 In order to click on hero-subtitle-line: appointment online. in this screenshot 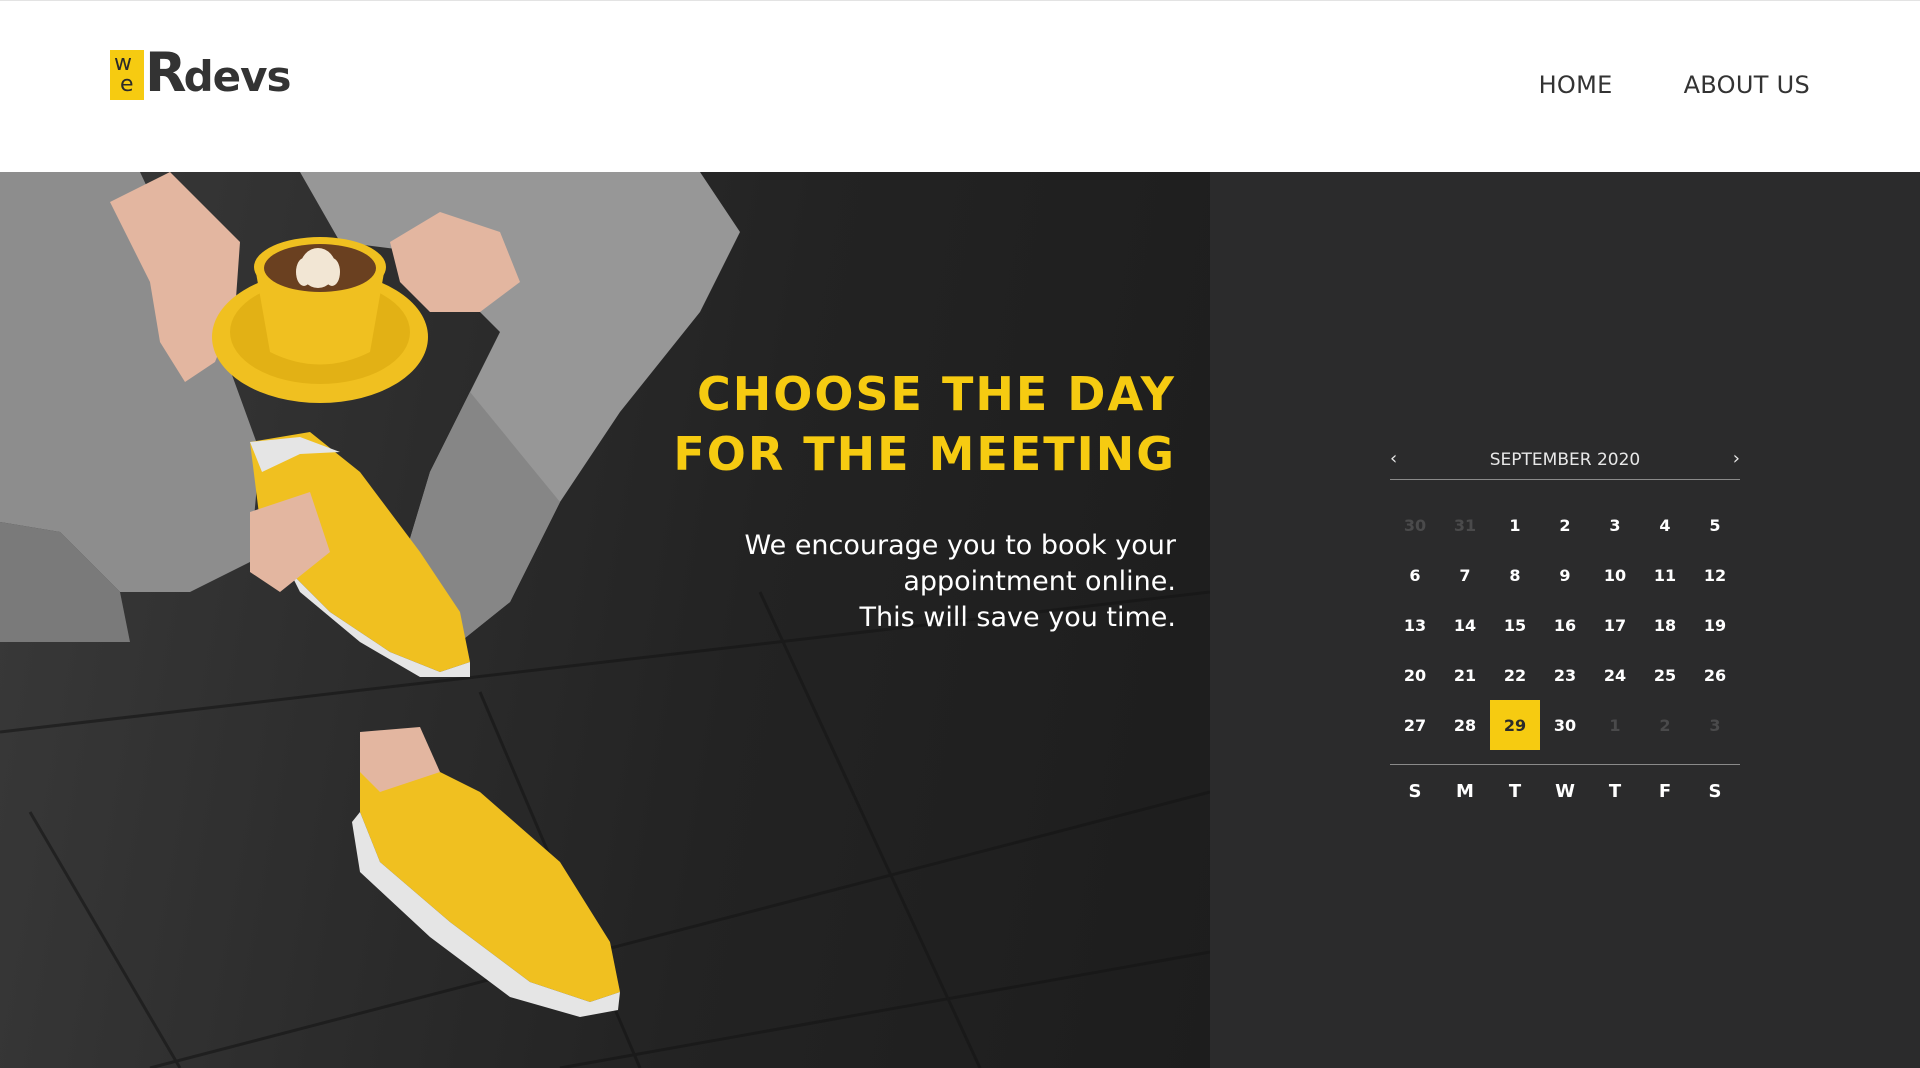, I will do `click(1039, 581)`.